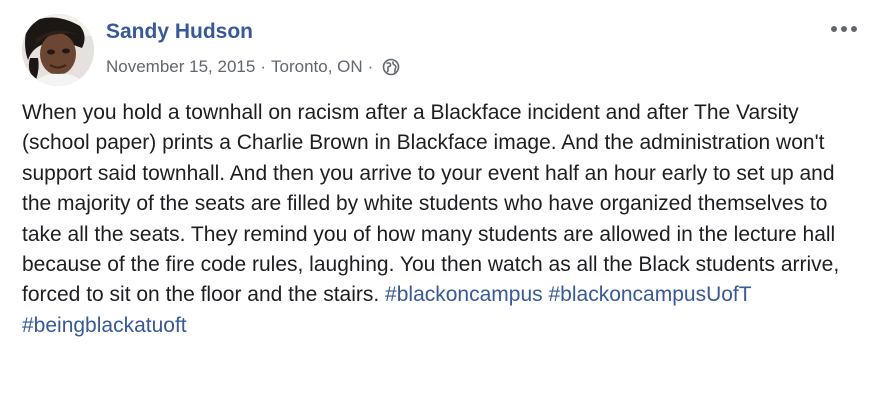 The width and height of the screenshot is (878, 400). I want to click on hashtag-link: #beingblackatuoft, so click(104, 325).